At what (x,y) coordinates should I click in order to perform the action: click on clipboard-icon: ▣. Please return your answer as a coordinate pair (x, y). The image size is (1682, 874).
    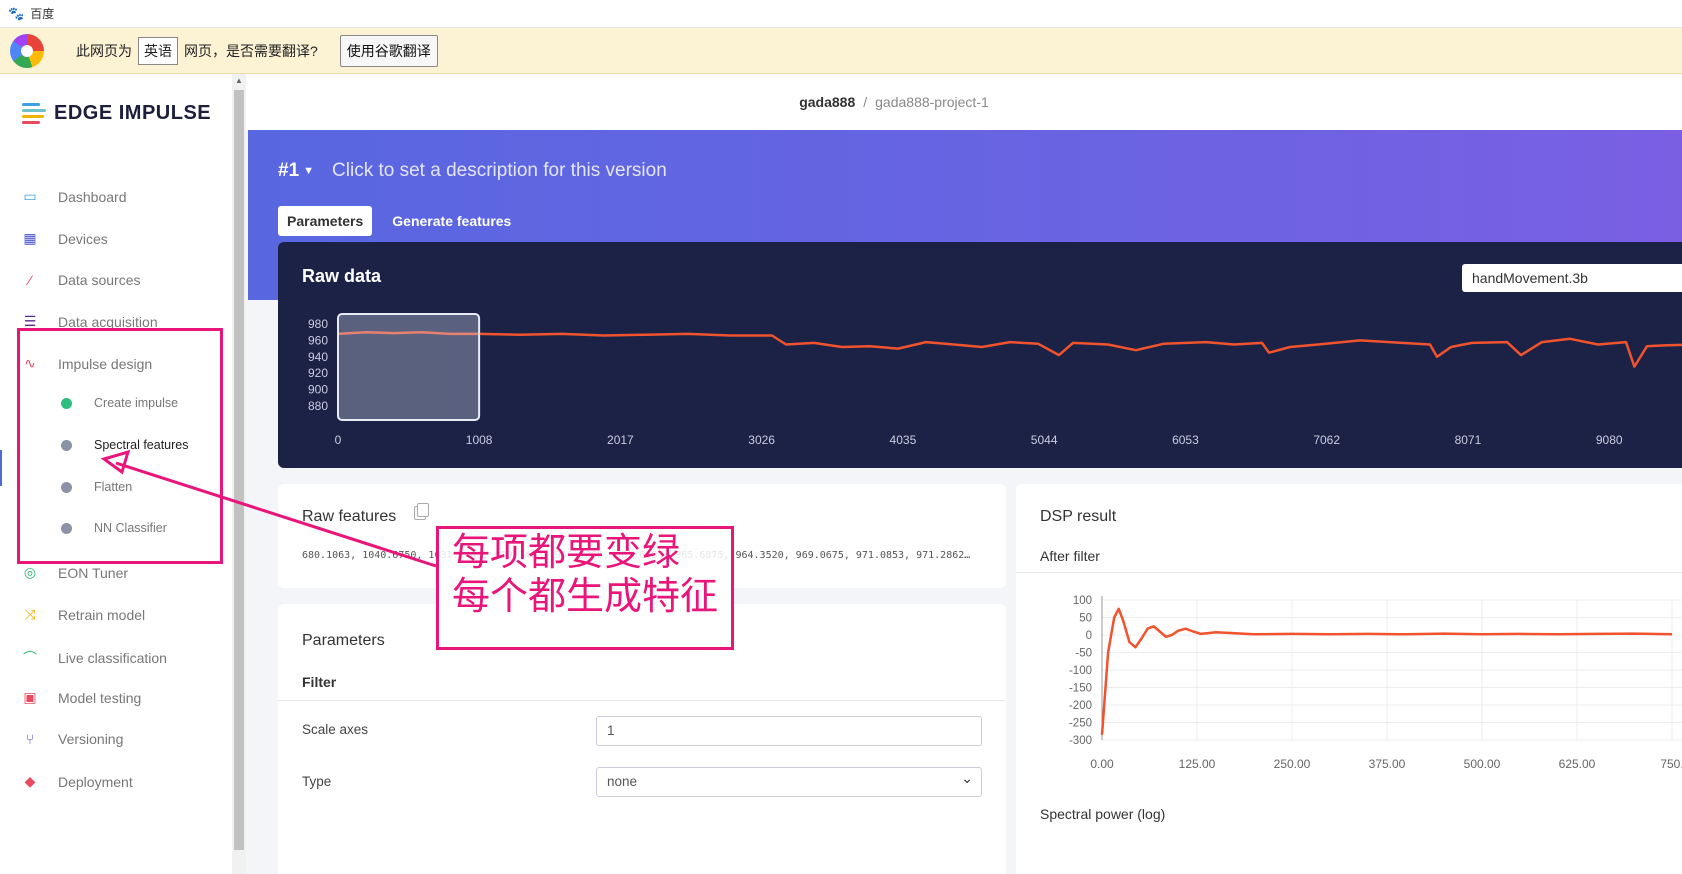
    Looking at the image, I should click on (30, 697).